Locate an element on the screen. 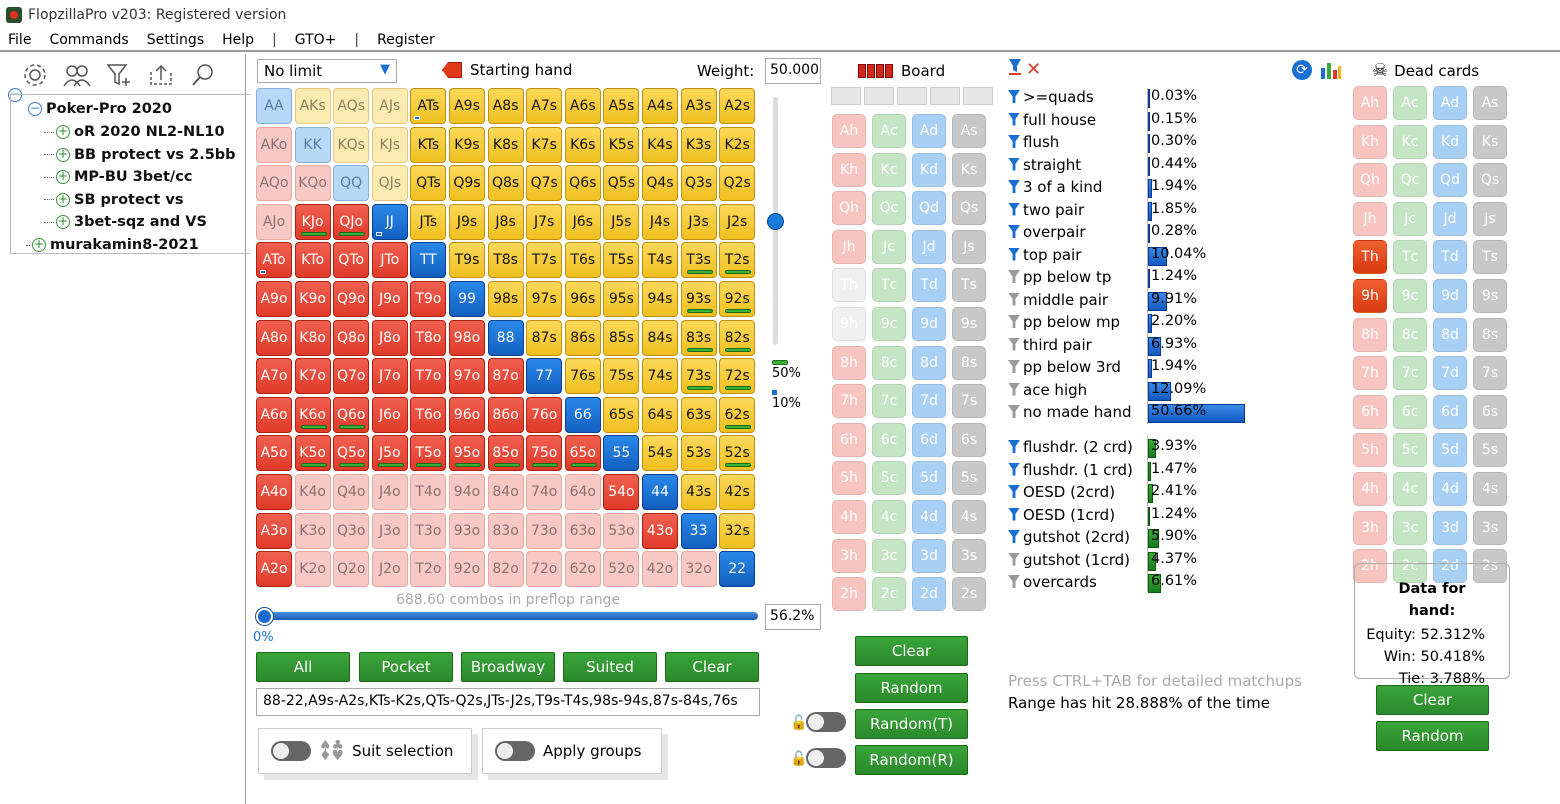 Image resolution: width=1560 pixels, height=804 pixels. menu-help: Help is located at coordinates (238, 40).